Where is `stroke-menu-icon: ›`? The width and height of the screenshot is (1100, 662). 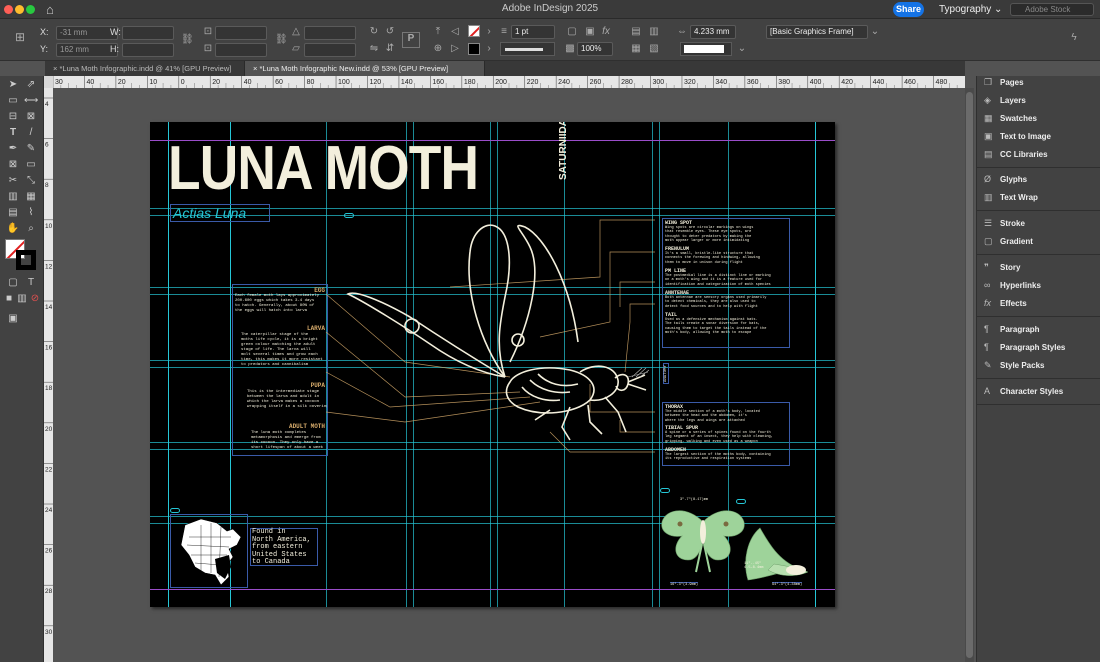
stroke-menu-icon: › is located at coordinates (489, 49).